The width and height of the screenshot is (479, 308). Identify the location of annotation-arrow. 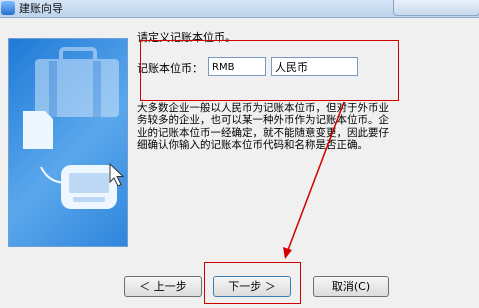
(314, 180).